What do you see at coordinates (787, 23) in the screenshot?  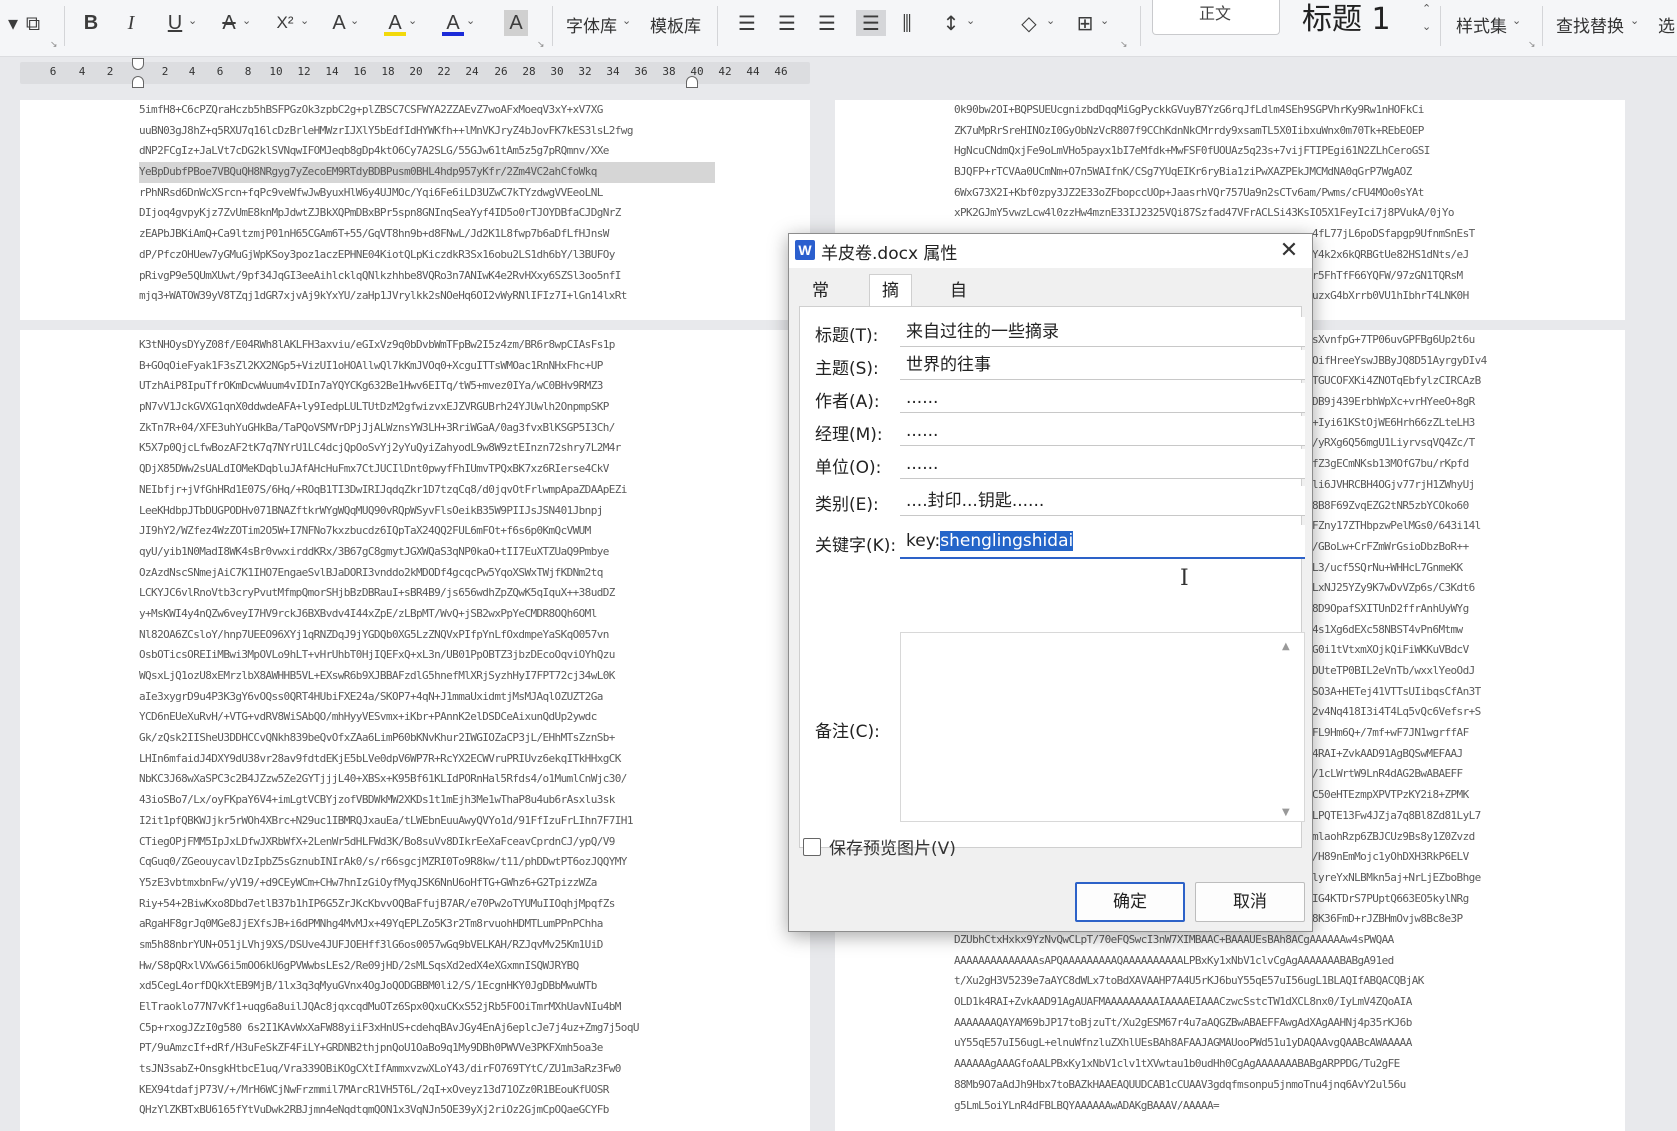 I see `align-center-icon: ☰` at bounding box center [787, 23].